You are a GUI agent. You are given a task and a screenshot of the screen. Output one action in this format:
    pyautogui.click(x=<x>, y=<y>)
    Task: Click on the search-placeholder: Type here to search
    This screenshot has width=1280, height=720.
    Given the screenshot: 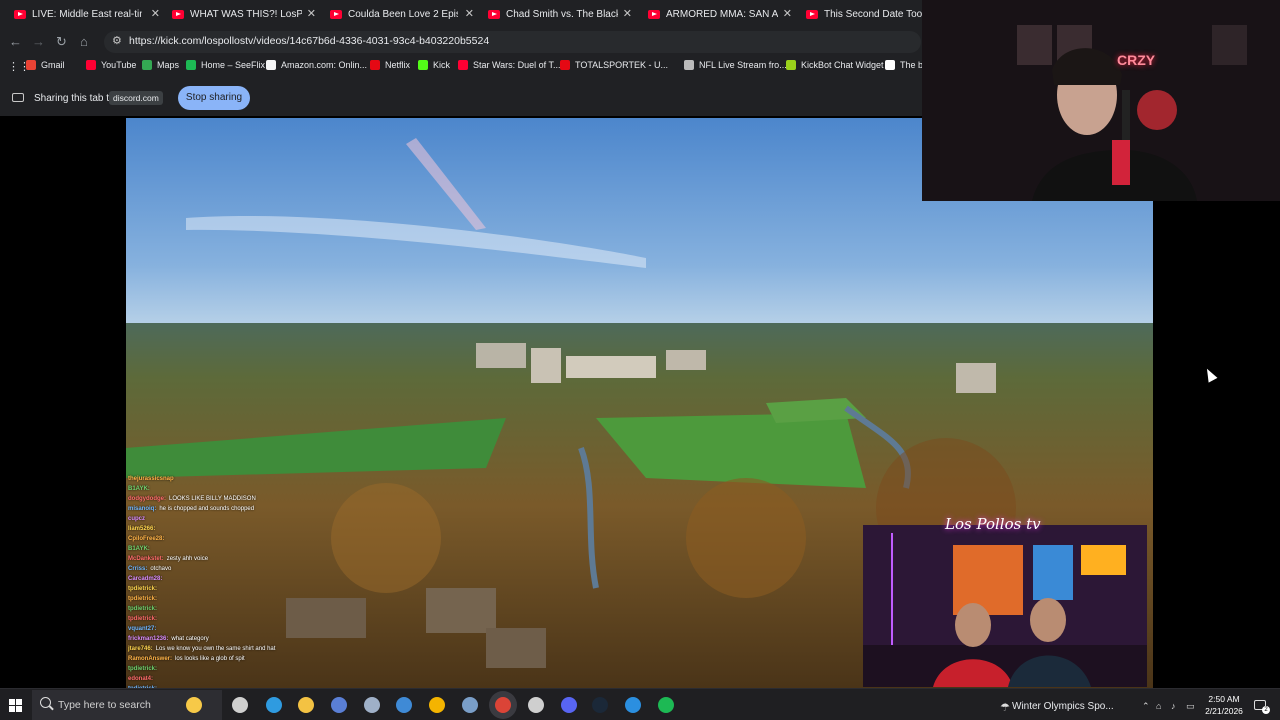 What is the action you would take?
    pyautogui.click(x=104, y=705)
    